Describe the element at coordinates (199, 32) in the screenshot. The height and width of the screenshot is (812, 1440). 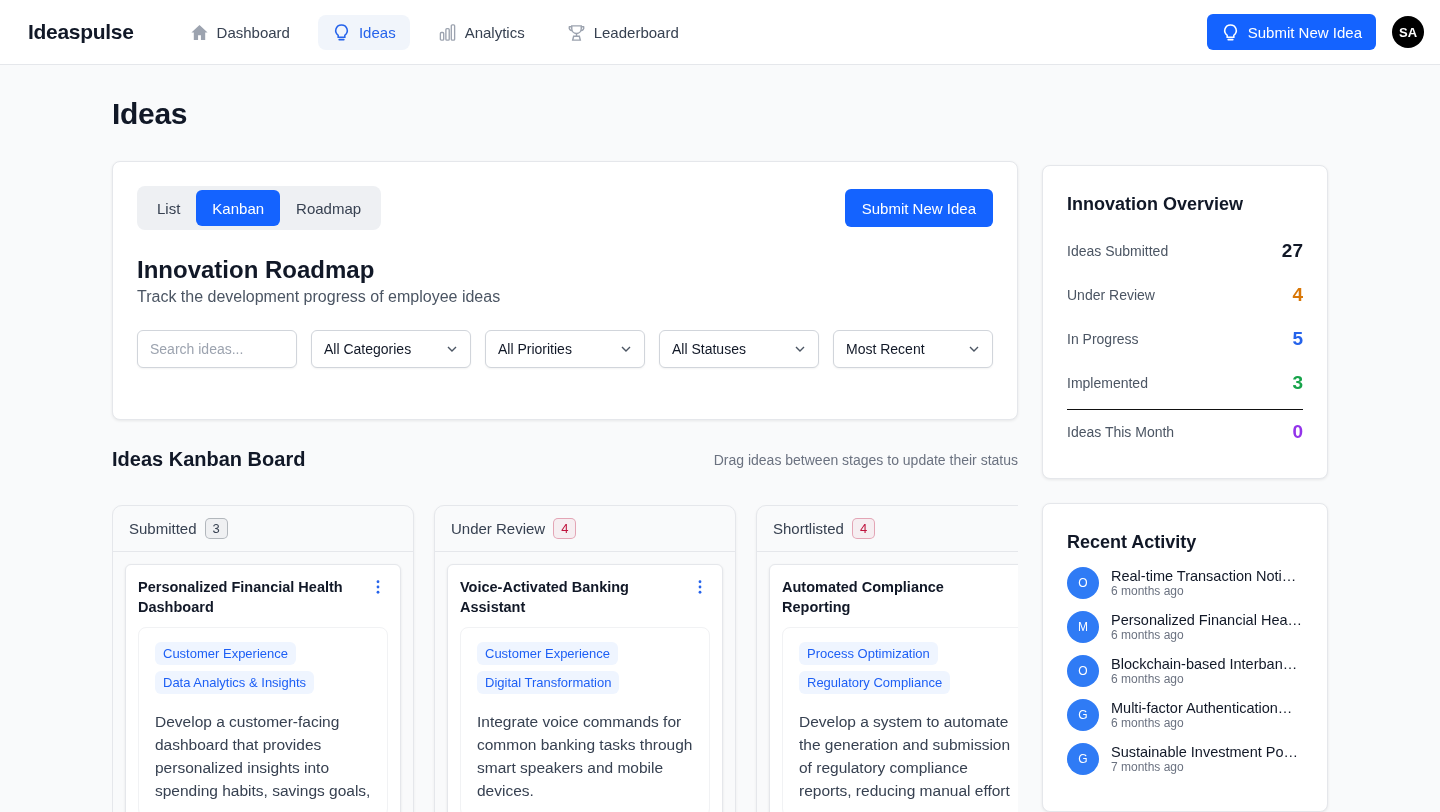
I see `home-icon` at that location.